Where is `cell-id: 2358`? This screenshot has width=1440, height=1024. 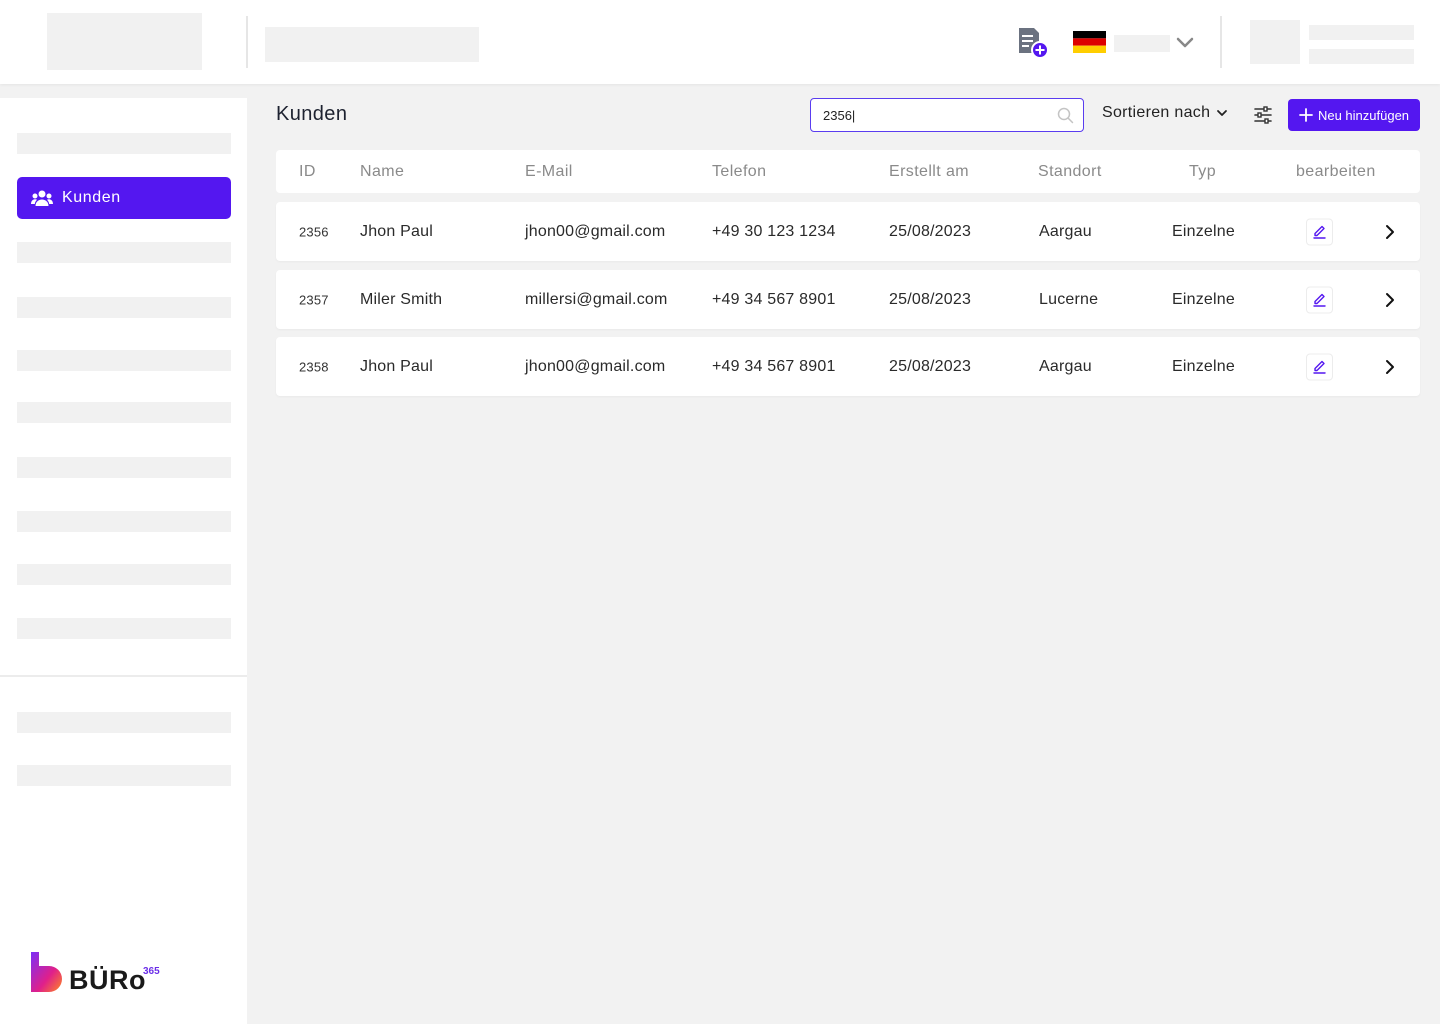
cell-id: 2358 is located at coordinates (314, 366).